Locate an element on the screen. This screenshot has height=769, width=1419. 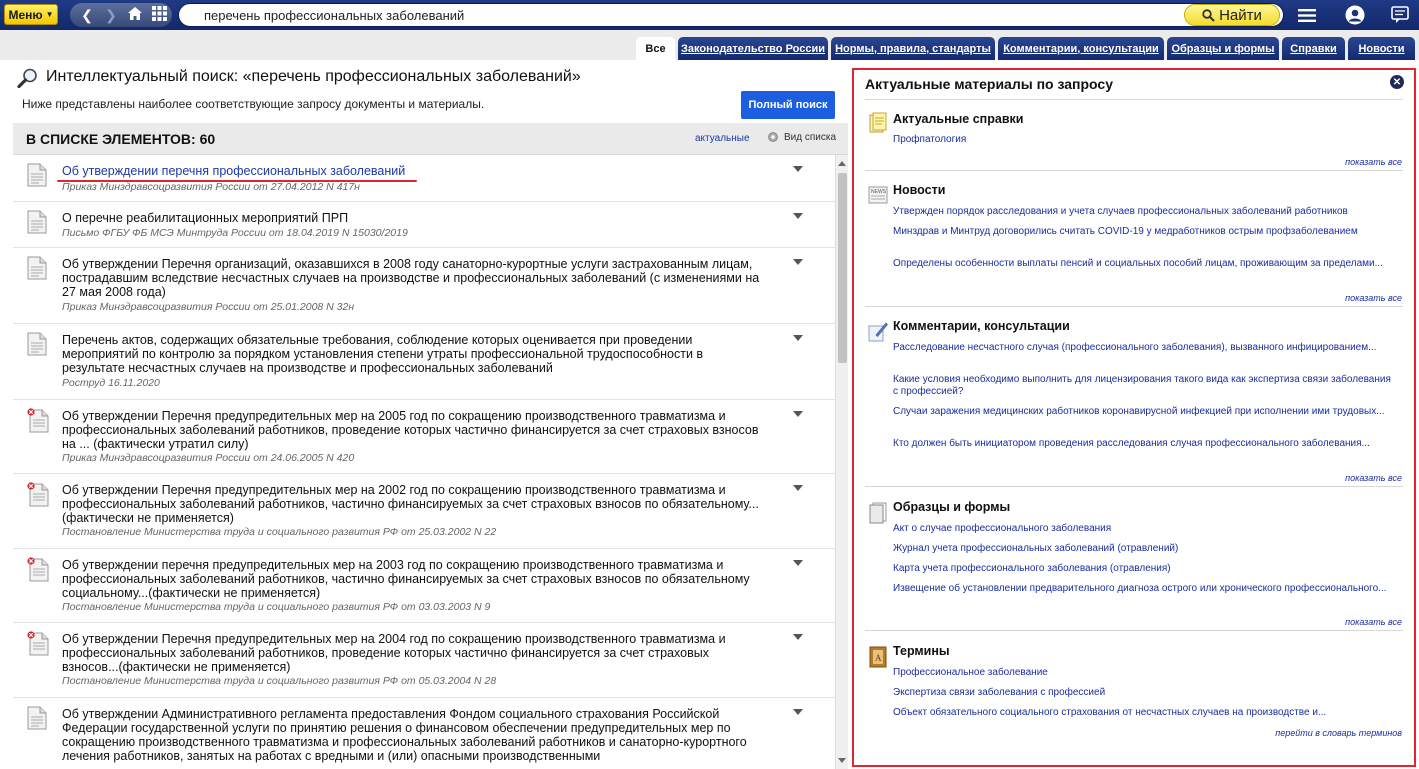
navigation-group: ❮ ❯ is located at coordinates (121, 15).